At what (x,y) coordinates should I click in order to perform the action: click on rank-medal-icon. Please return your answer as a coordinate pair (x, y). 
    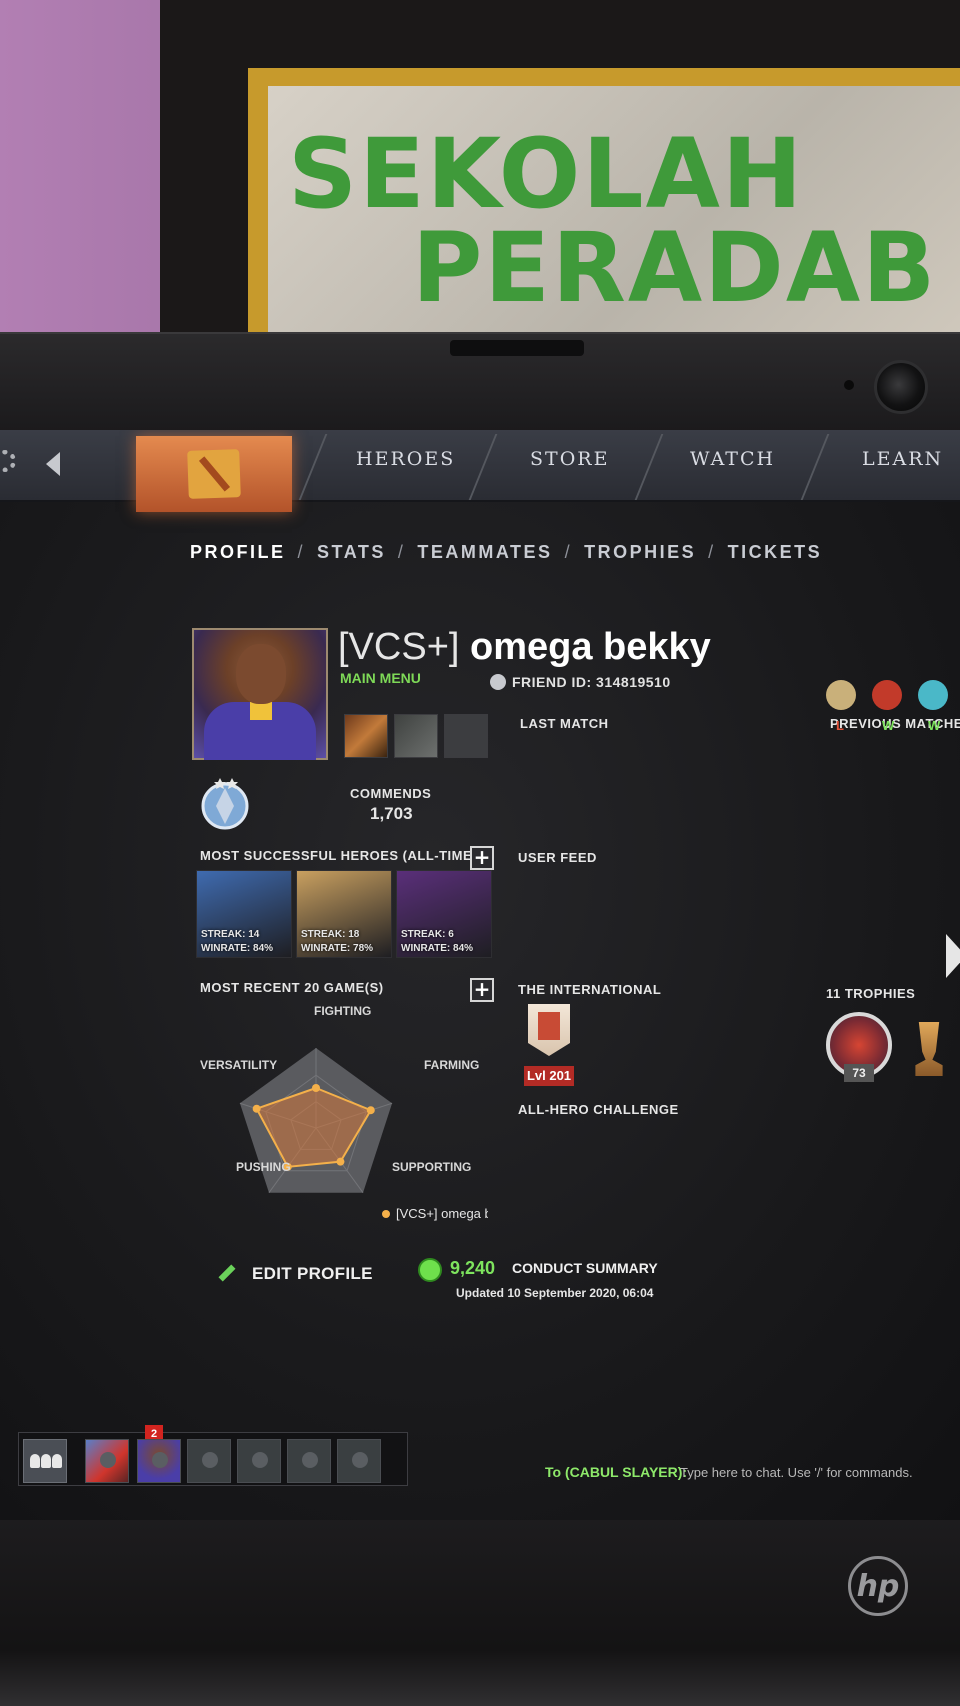
    Looking at the image, I should click on (225, 802).